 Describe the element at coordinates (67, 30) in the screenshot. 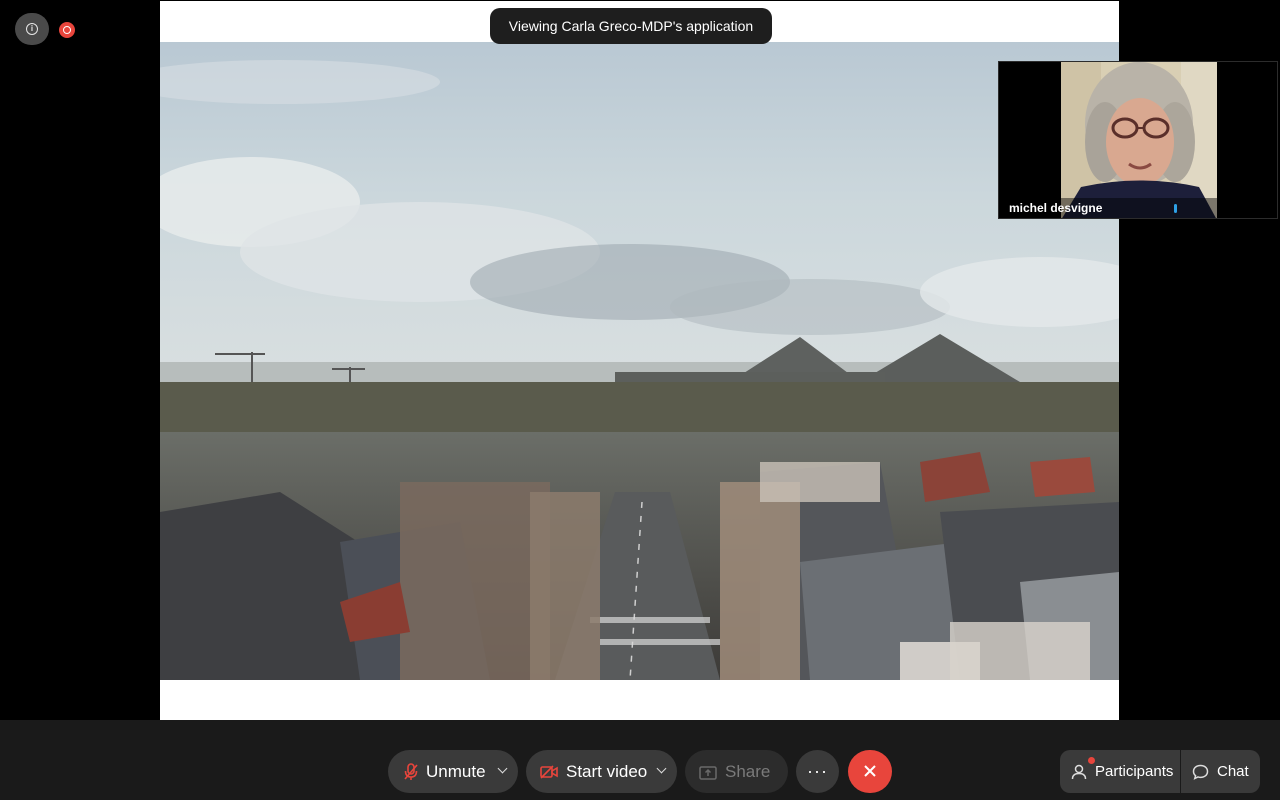

I see `recording-icon` at that location.